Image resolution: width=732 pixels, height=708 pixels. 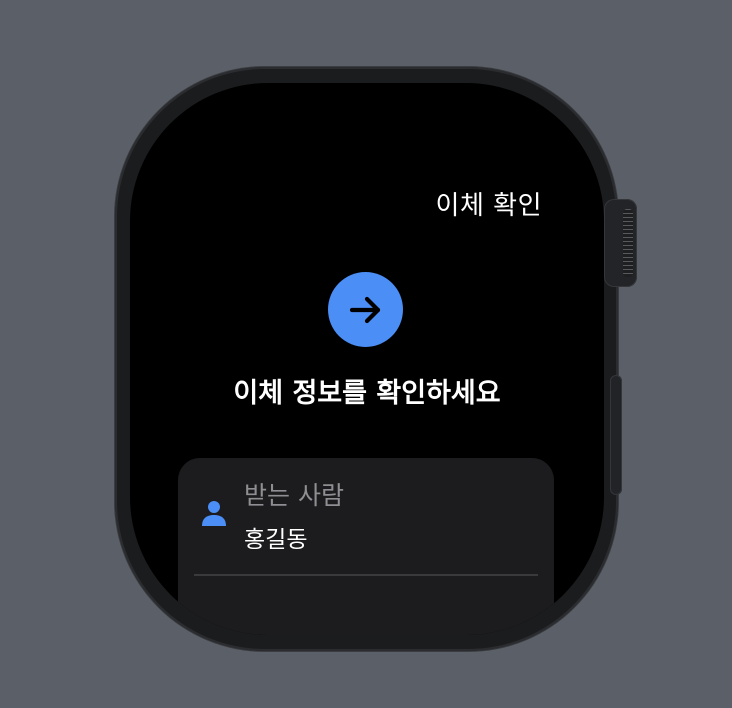 I want to click on arrow-right-icon, so click(x=364, y=309).